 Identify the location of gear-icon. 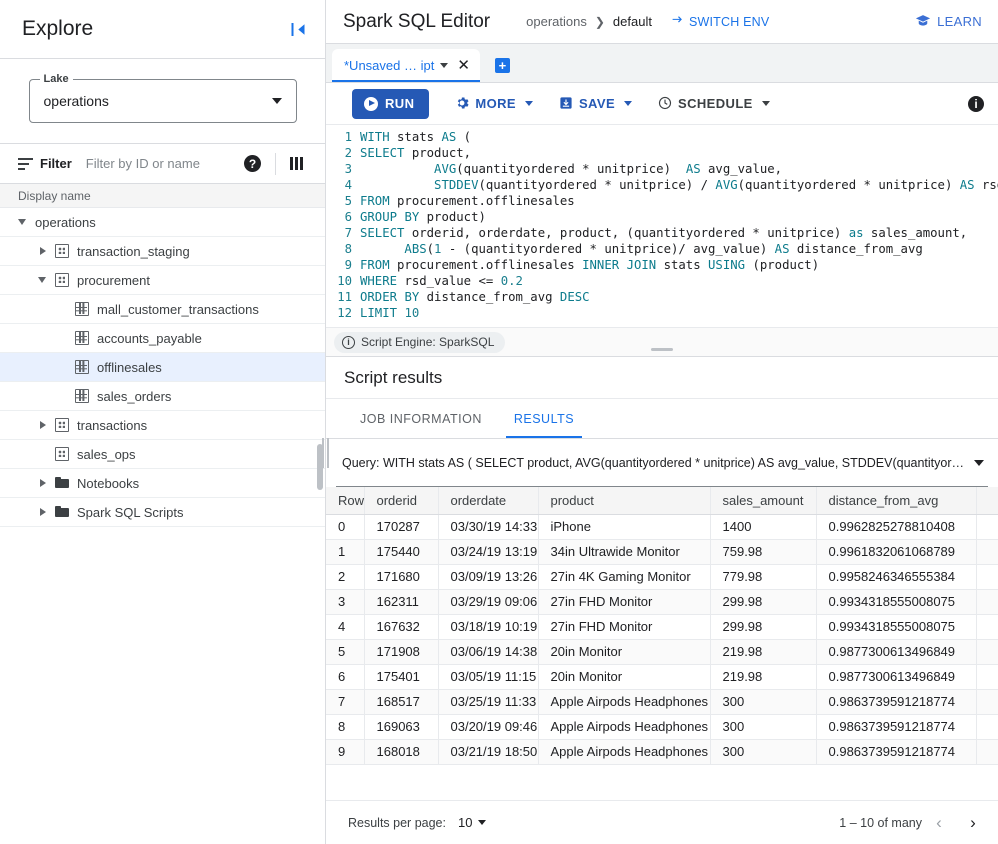
(462, 104).